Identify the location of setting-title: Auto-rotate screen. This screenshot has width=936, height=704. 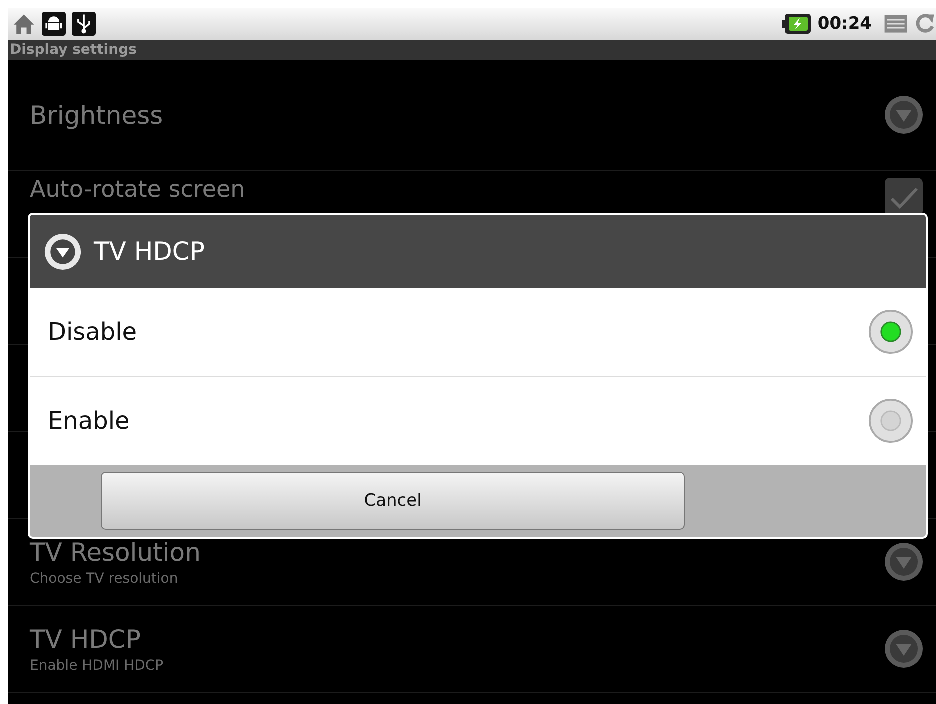
(138, 190).